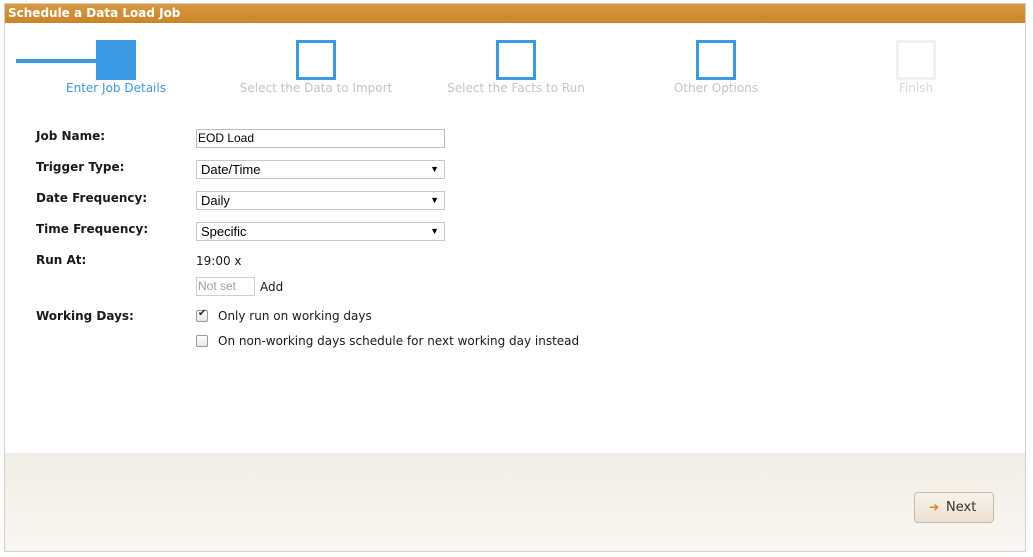 The image size is (1033, 557). Describe the element at coordinates (316, 60) in the screenshot. I see `step-2-indicator` at that location.